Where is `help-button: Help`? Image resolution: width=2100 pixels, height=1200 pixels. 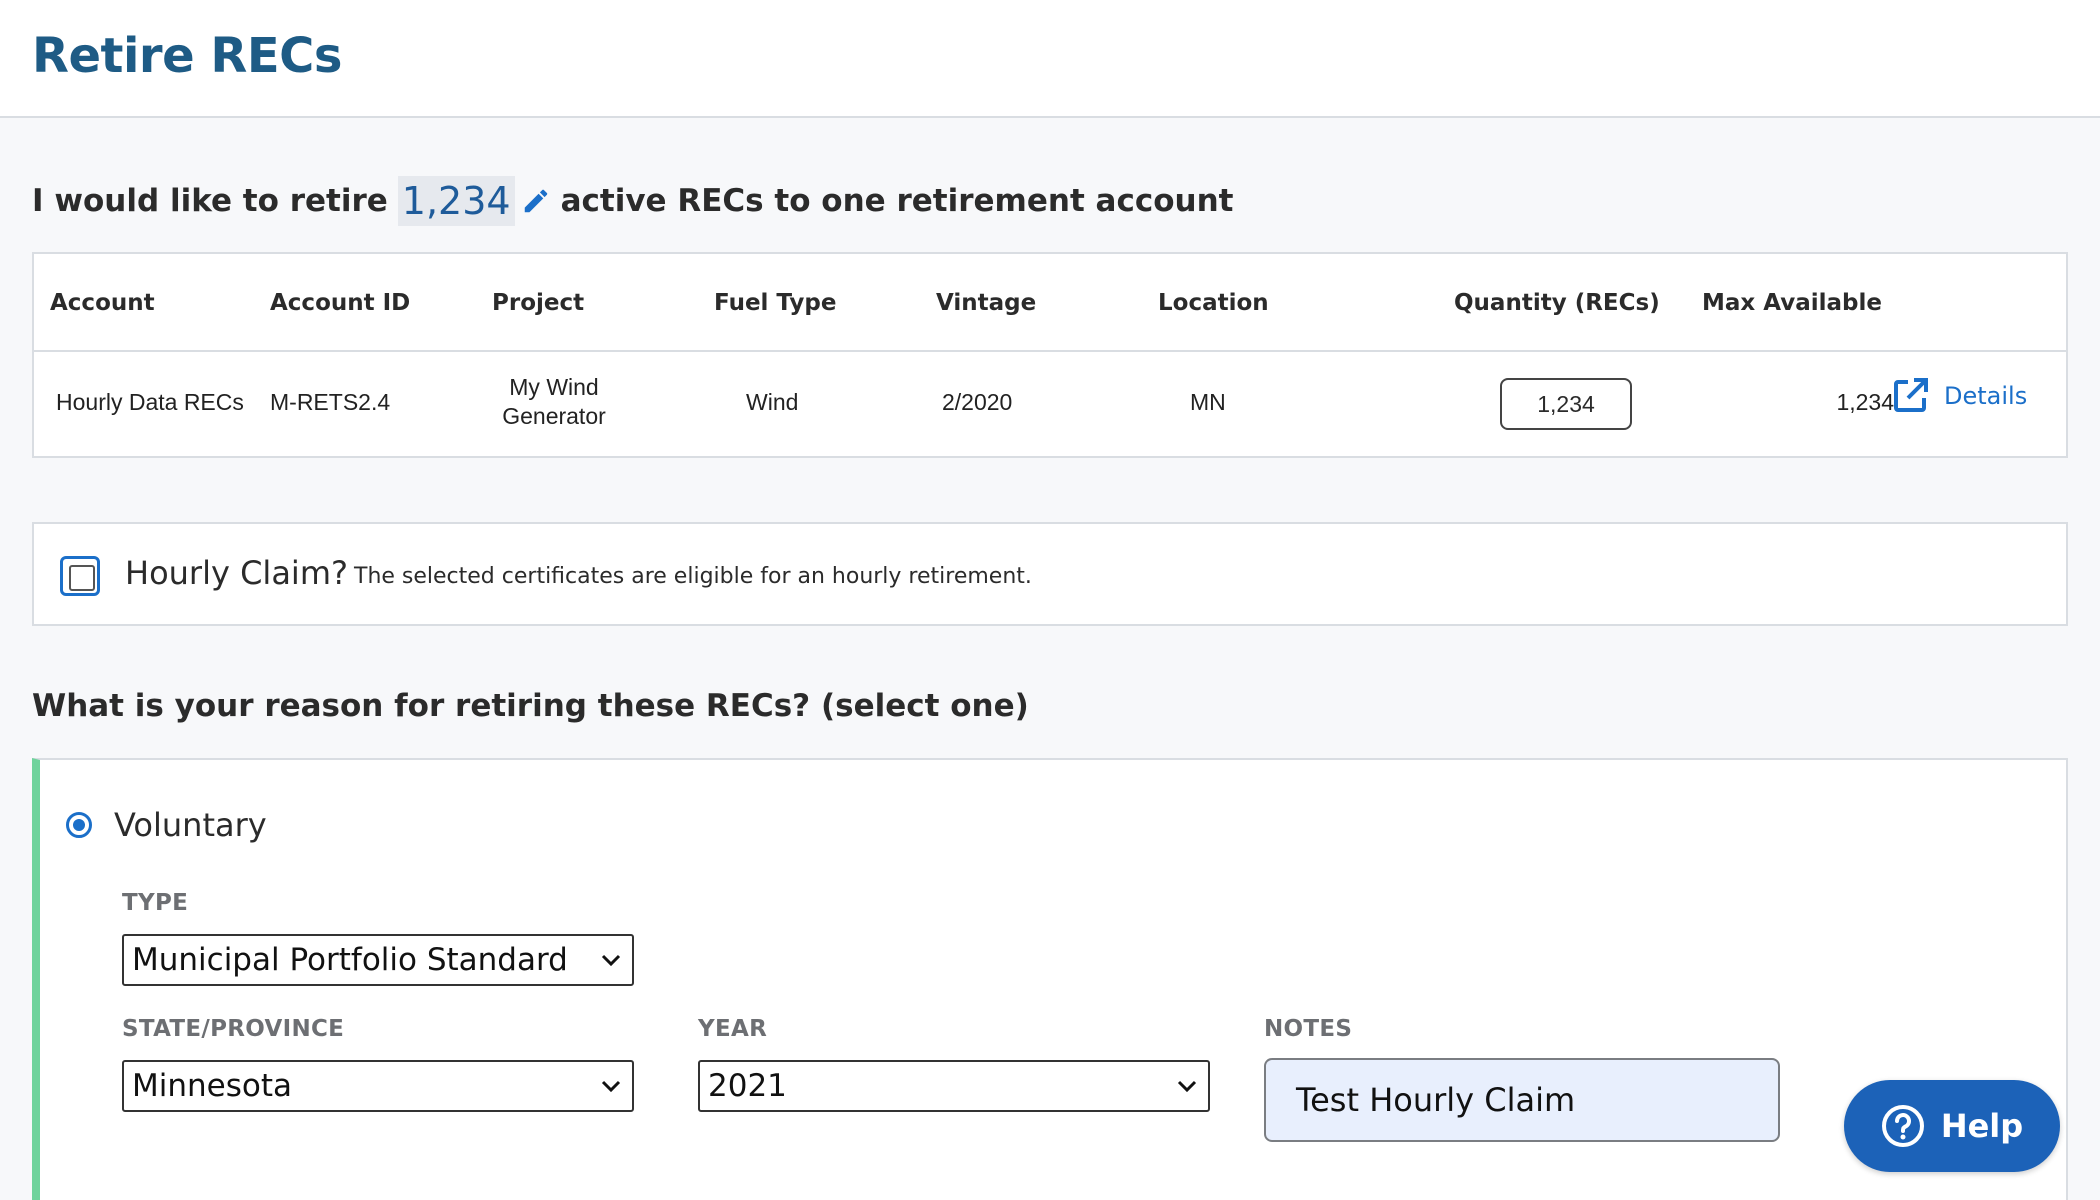 help-button: Help is located at coordinates (1952, 1126).